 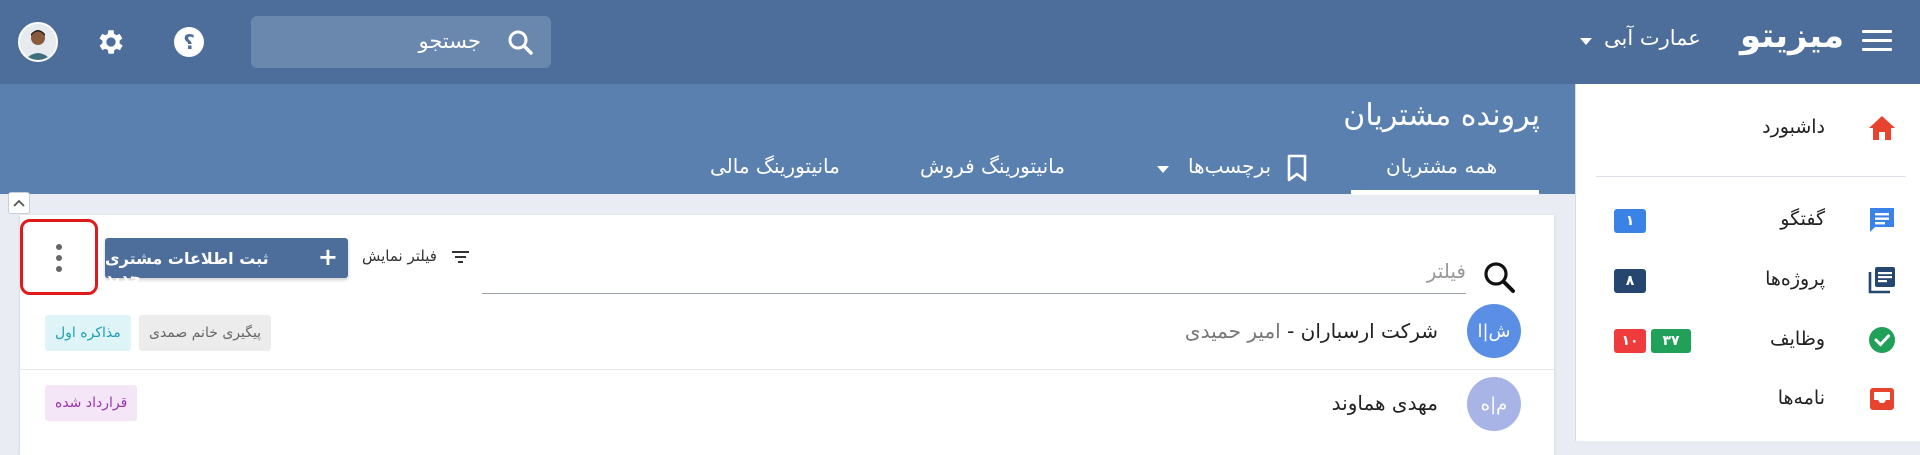 I want to click on sidebar-item-chat: گفتگو ۱, so click(x=1748, y=220).